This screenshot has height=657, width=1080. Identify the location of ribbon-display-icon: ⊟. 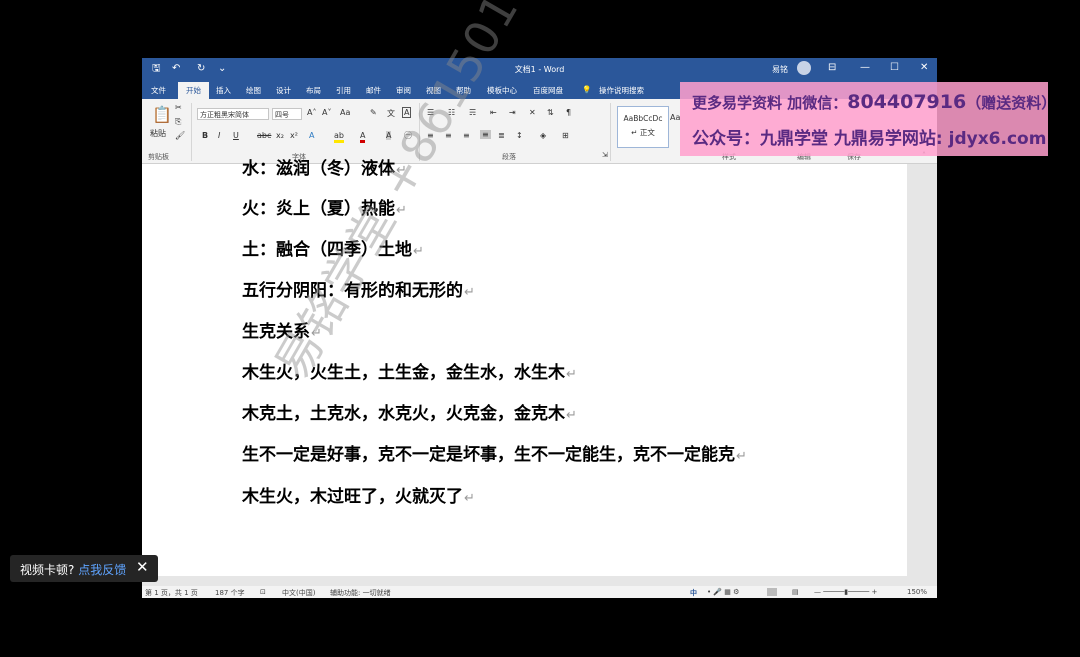
(832, 67).